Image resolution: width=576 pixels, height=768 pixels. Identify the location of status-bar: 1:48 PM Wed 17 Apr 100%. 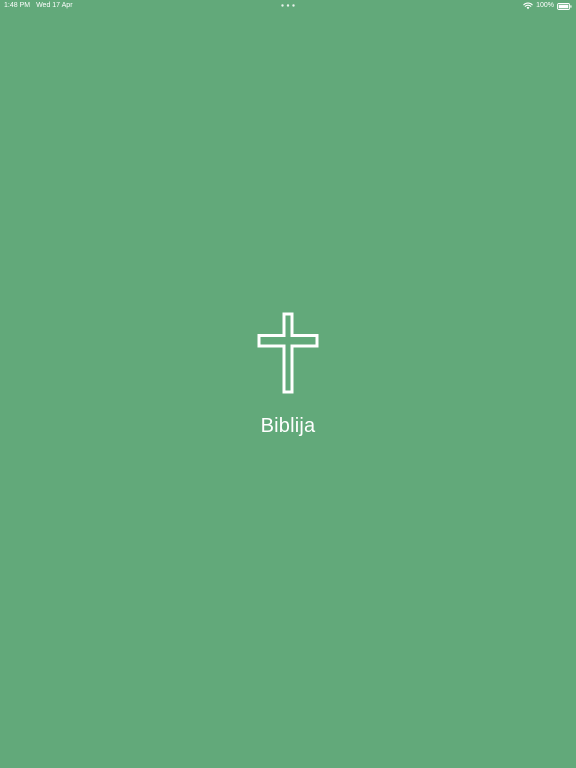
(288, 6).